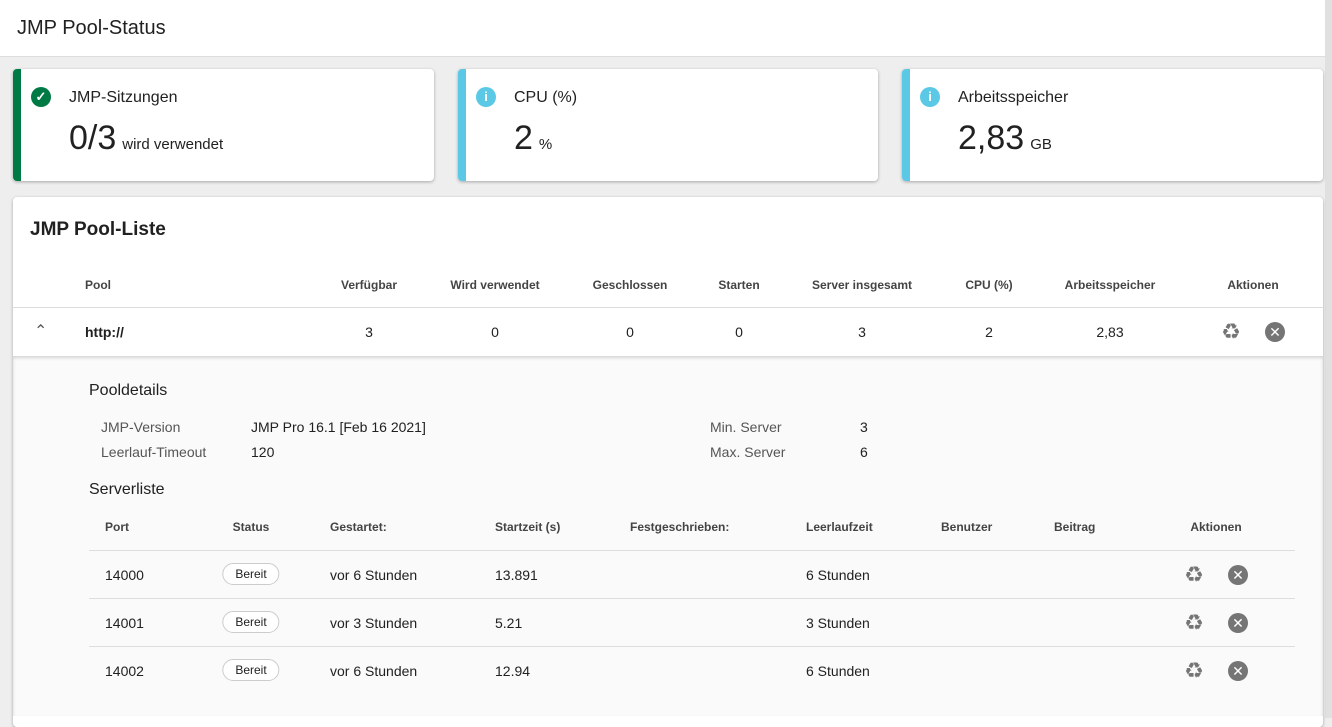 The height and width of the screenshot is (727, 1332). I want to click on card-cpu: i CPU (%) 2%, so click(668, 125).